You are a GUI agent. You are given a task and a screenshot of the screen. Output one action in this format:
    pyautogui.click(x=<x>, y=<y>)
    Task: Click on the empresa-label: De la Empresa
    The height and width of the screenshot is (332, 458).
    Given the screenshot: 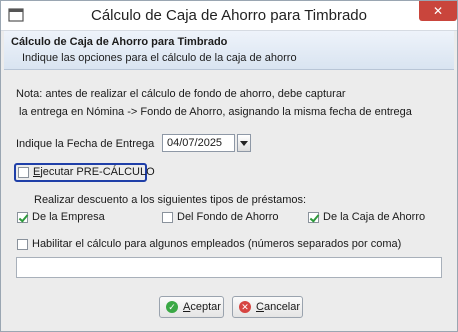 What is the action you would take?
    pyautogui.click(x=68, y=217)
    